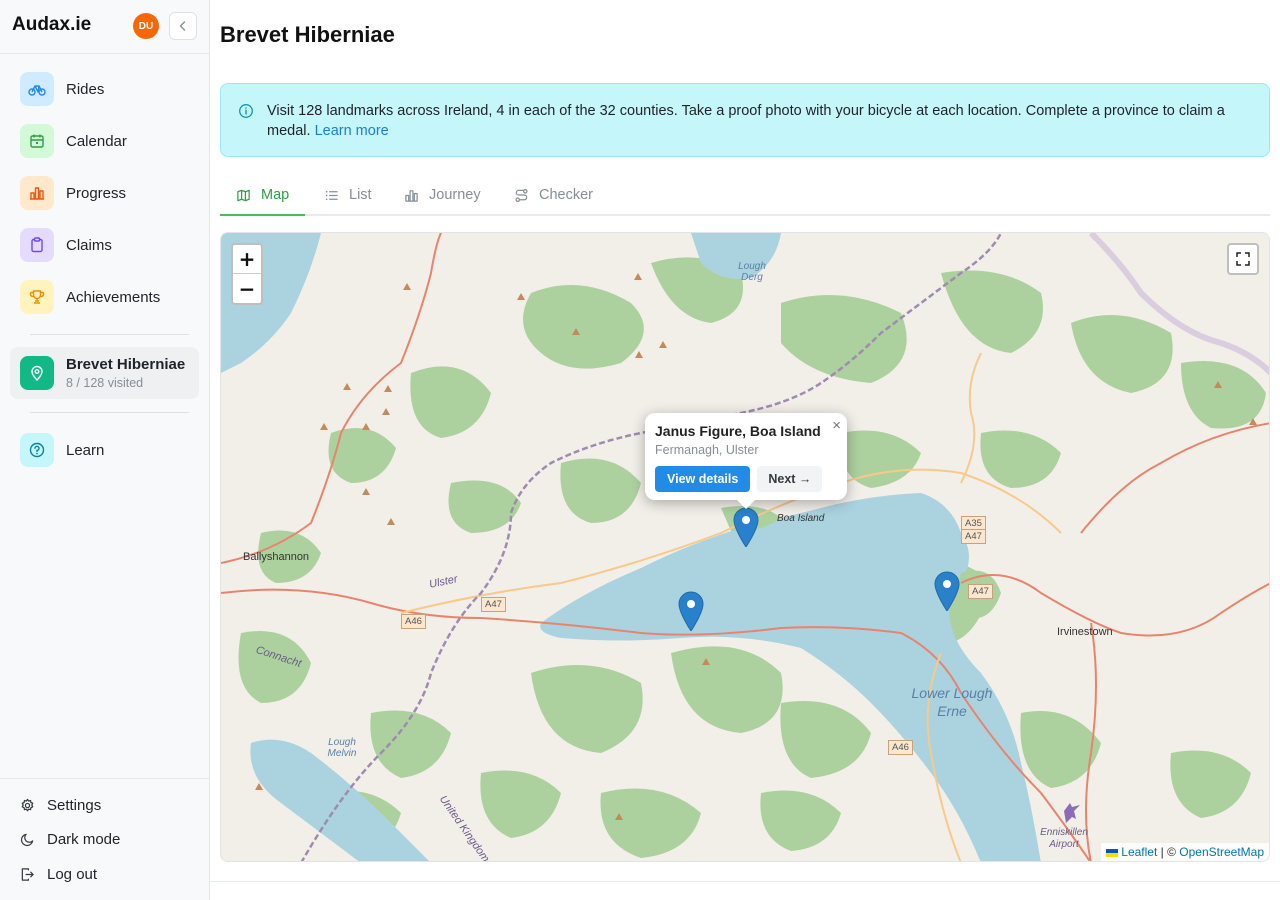  I want to click on logout-icon, so click(27, 874).